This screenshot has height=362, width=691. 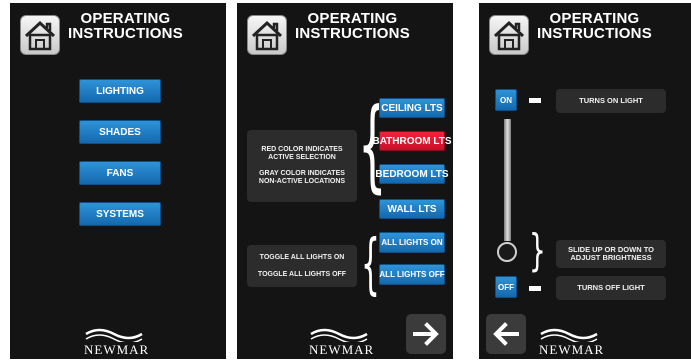 I want to click on slide-info: SLIDE UP OR DOWN TO ADJUST BRIGHTNESS, so click(x=611, y=254).